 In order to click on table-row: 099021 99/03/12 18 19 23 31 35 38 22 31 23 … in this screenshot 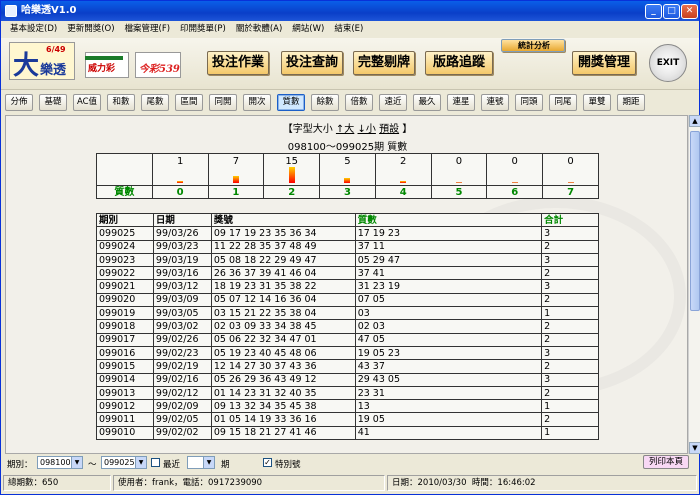, I will do `click(347, 286)`.